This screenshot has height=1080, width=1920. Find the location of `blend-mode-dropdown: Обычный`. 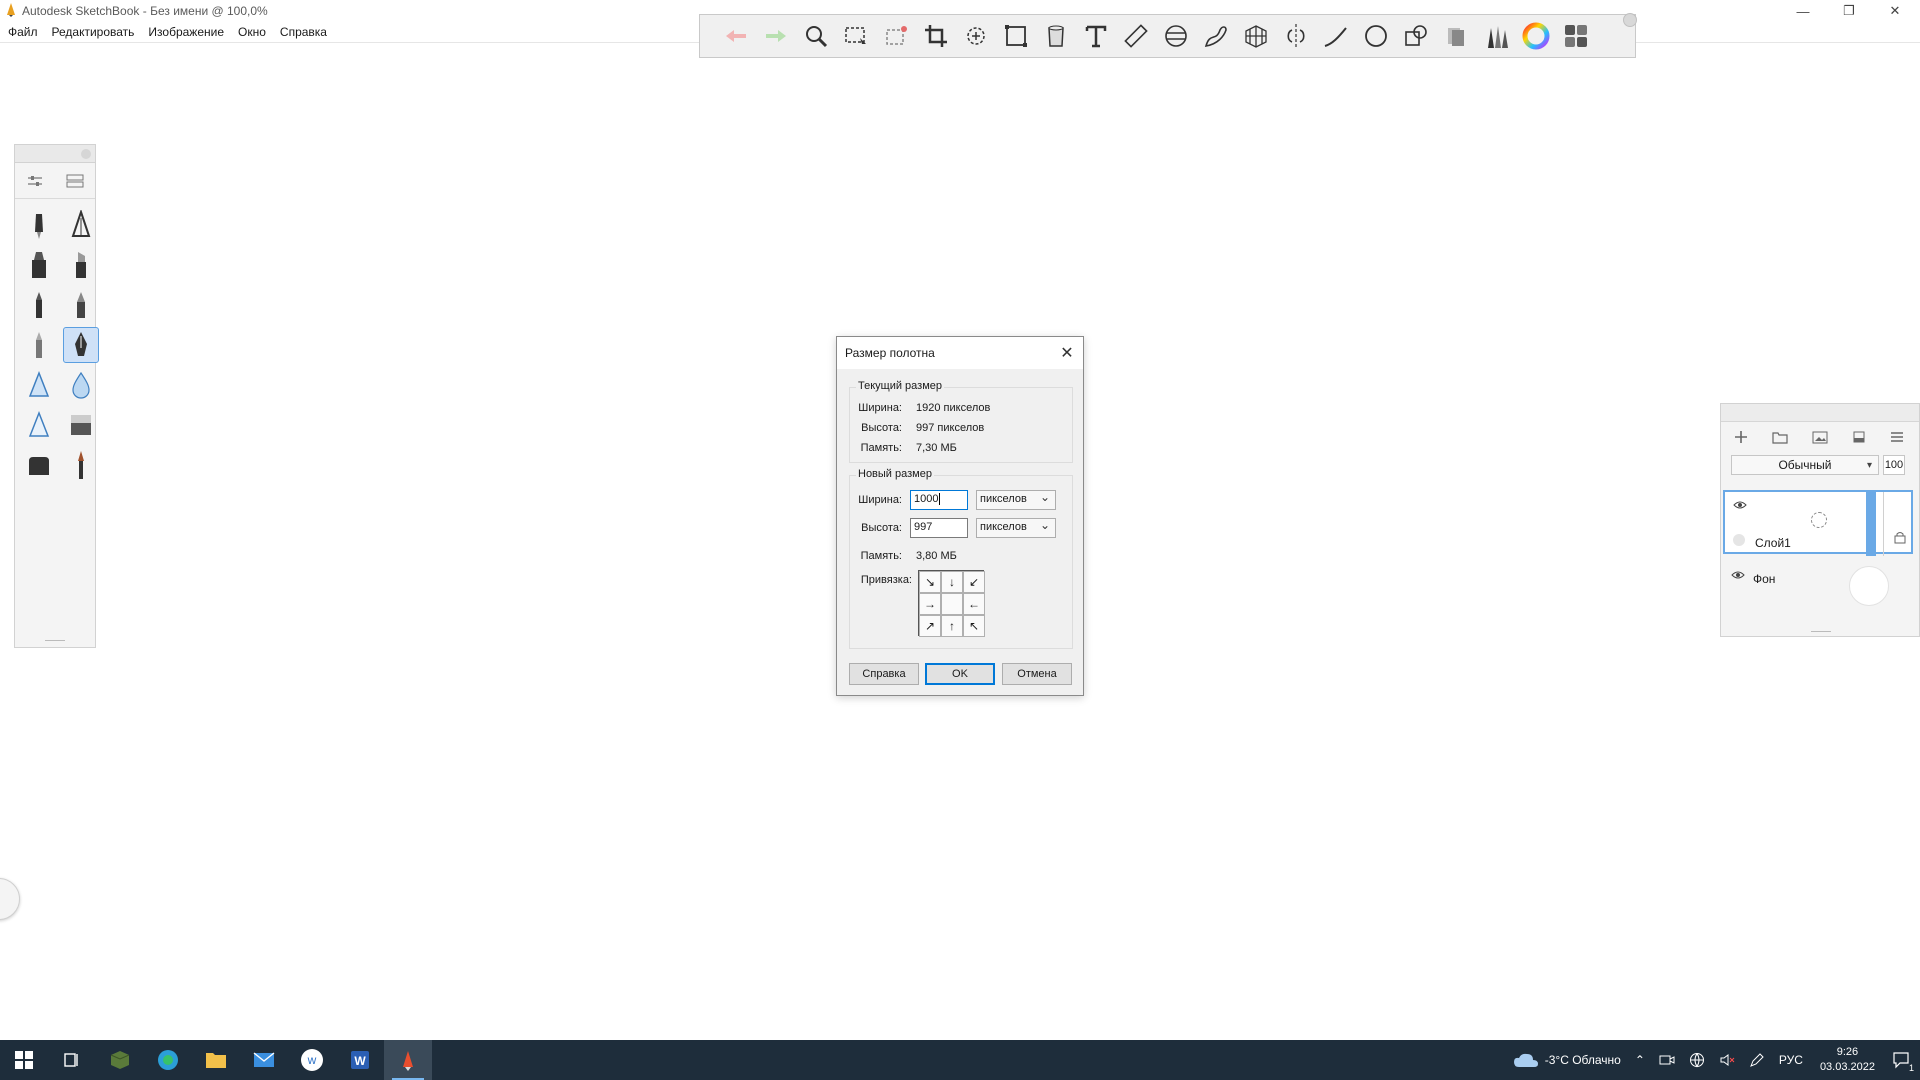

blend-mode-dropdown: Обычный is located at coordinates (1805, 465).